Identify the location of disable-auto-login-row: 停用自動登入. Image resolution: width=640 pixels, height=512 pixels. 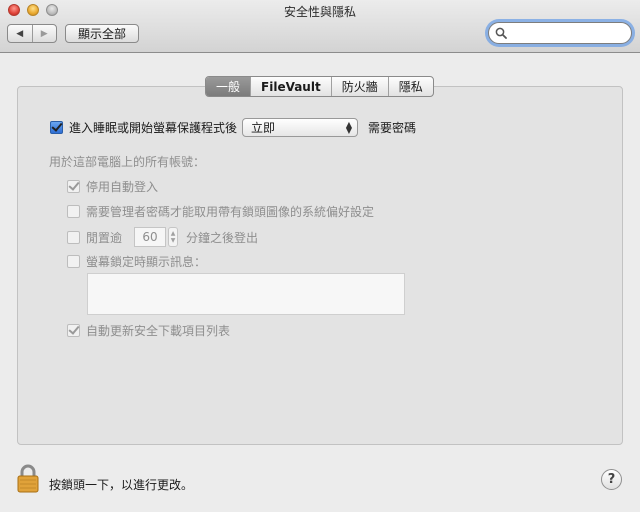
(112, 186).